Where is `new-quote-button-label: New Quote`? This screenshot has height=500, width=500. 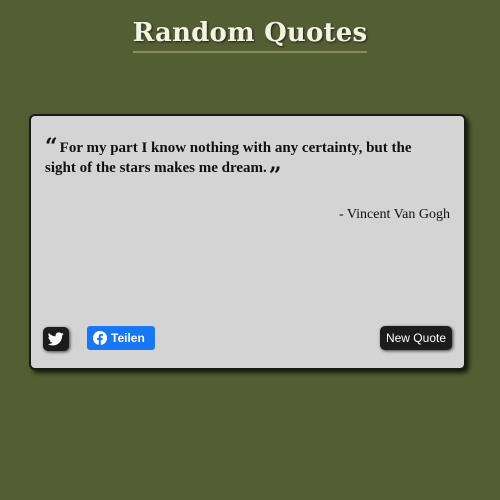
new-quote-button-label: New Quote is located at coordinates (415, 338).